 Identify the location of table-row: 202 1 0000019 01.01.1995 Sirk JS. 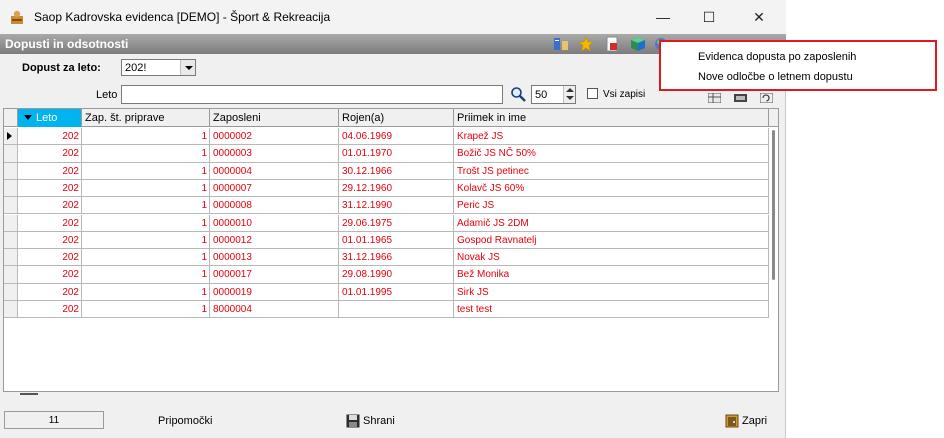
(391, 292).